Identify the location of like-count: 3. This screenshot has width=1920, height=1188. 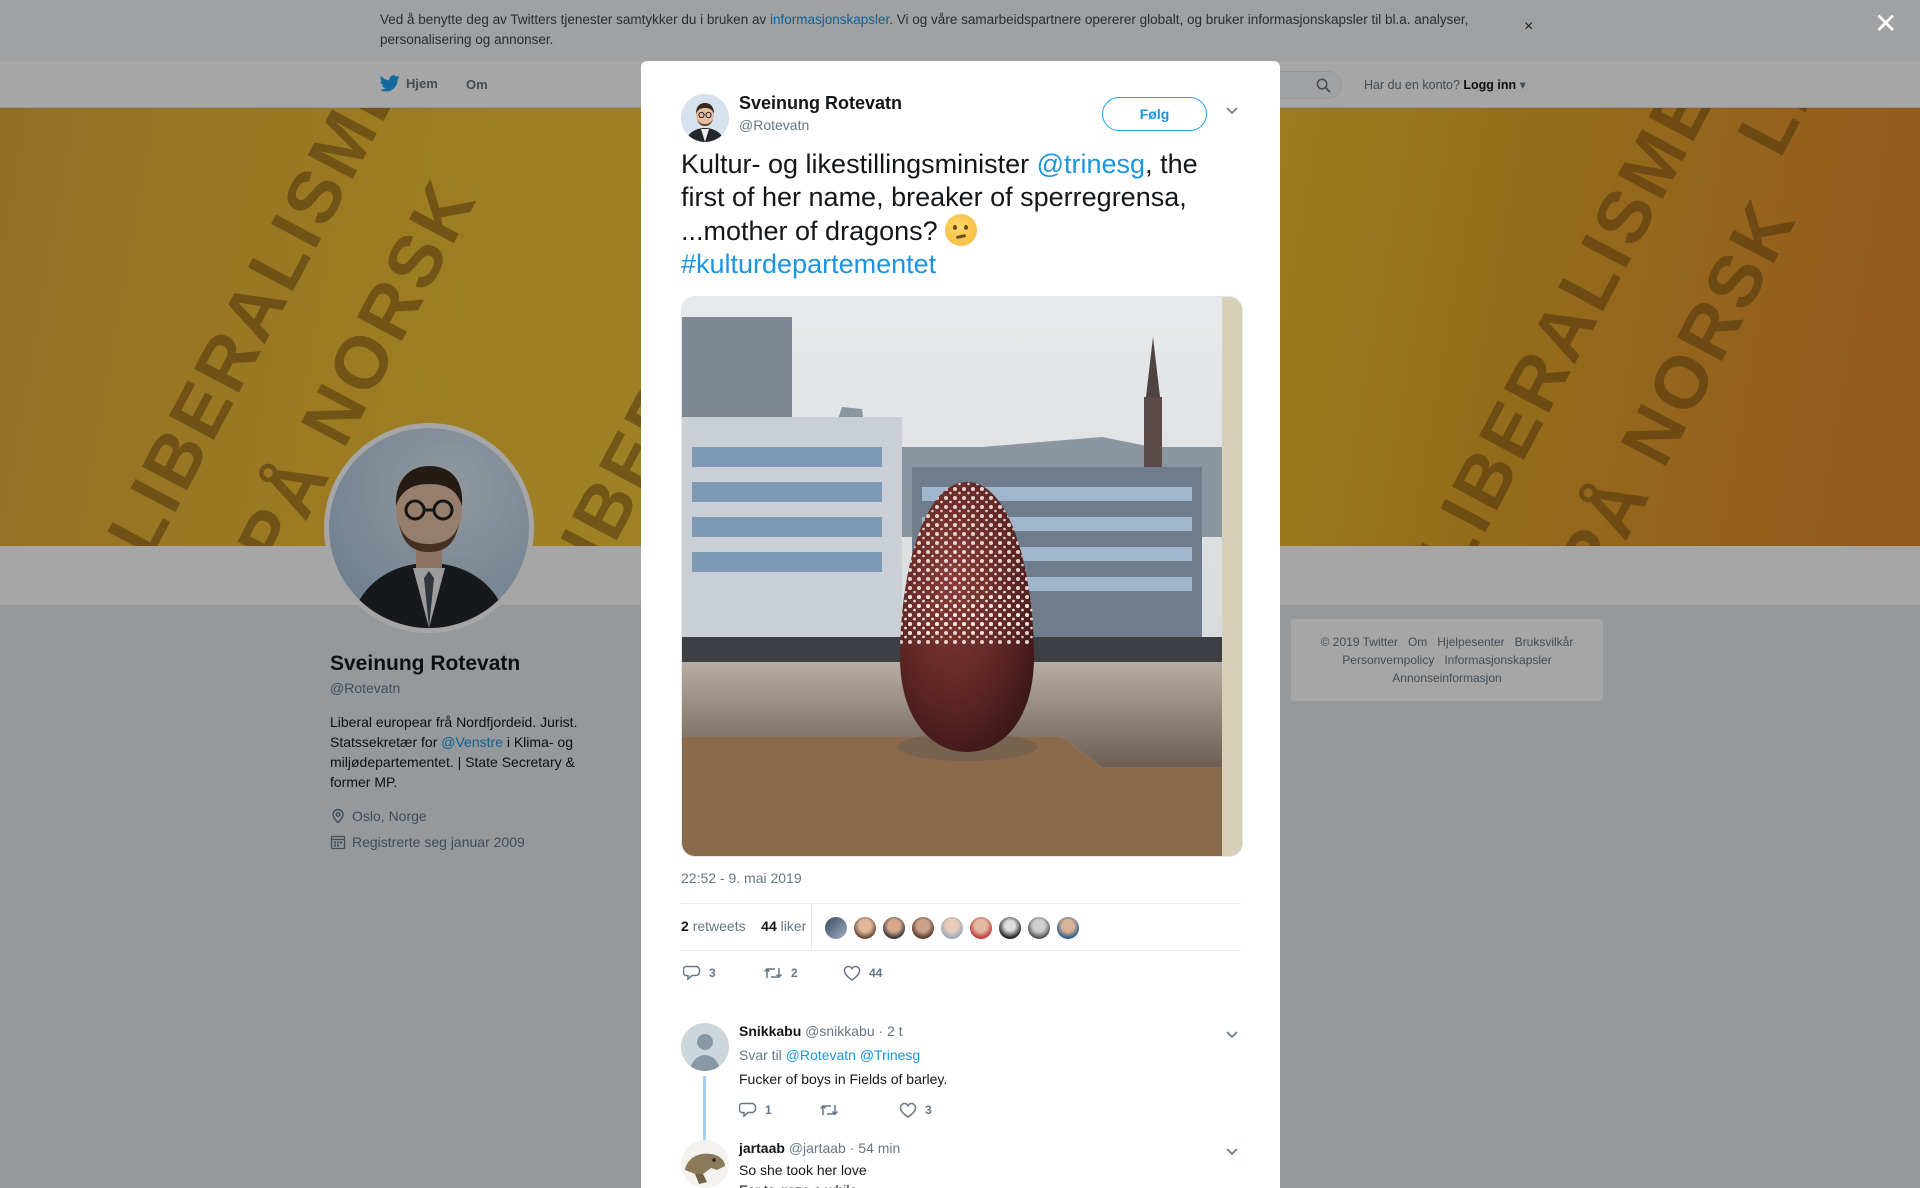
(928, 1109).